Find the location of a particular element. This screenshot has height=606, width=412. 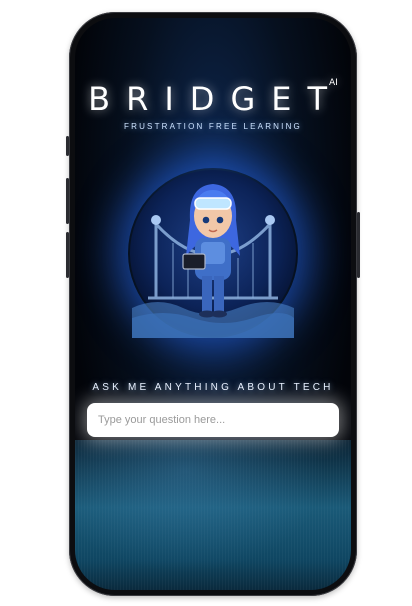

tagline: FRUSTRATION FREE LEARNING is located at coordinates (213, 126).